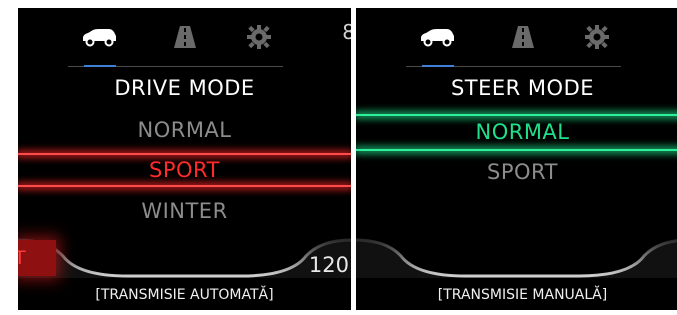 Image resolution: width=677 pixels, height=315 pixels. What do you see at coordinates (516, 172) in the screenshot?
I see `option-sport: SPORT` at bounding box center [516, 172].